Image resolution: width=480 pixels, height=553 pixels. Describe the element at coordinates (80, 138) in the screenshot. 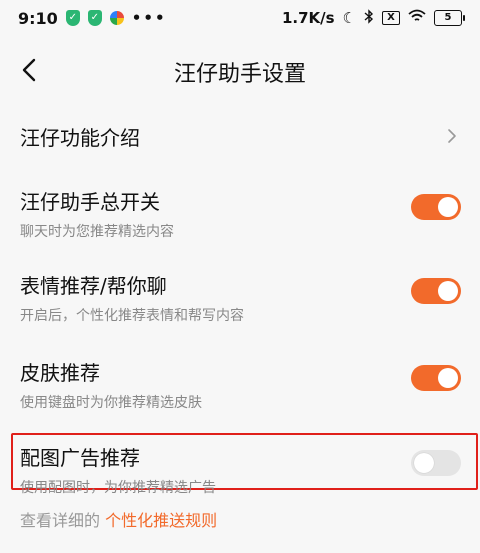

I see `intro-title: 汪仔功能介绍` at that location.